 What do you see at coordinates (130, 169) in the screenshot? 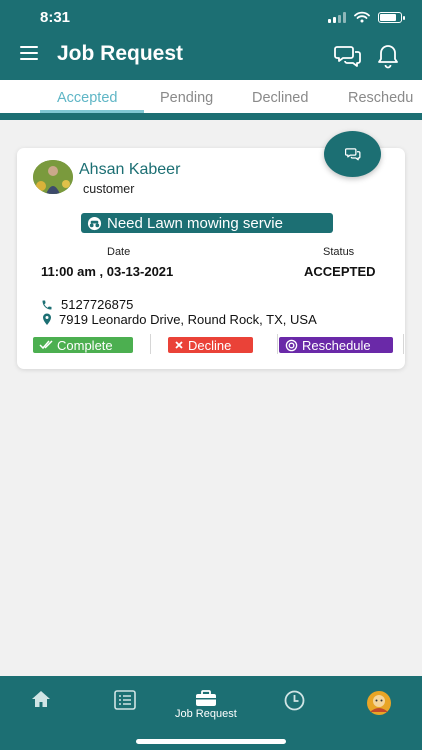
I see `customer-name: Ahsan Kabeer` at bounding box center [130, 169].